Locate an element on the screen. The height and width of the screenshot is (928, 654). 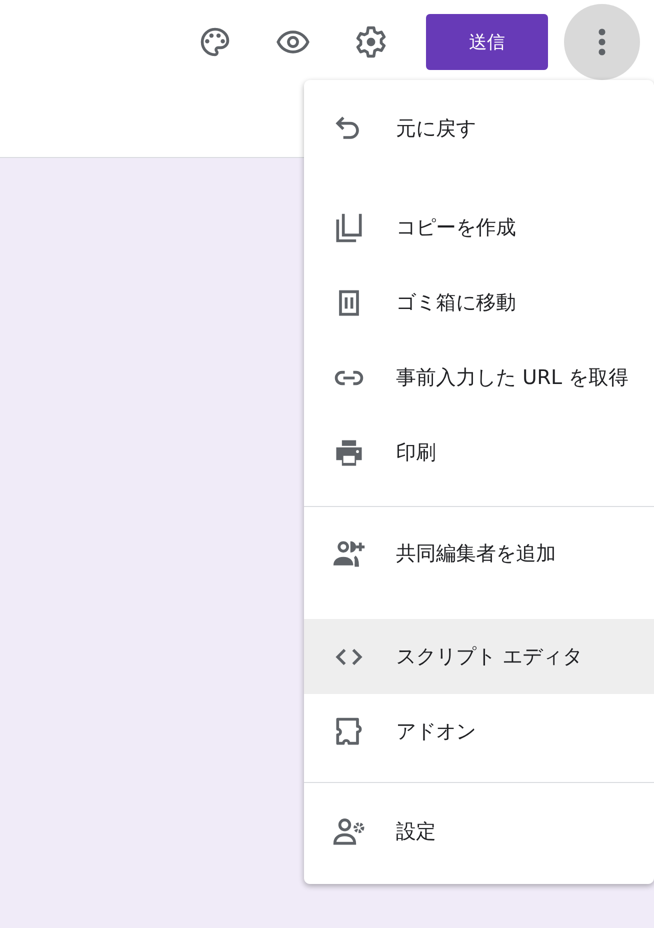
menu-item: 印刷 is located at coordinates (479, 452).